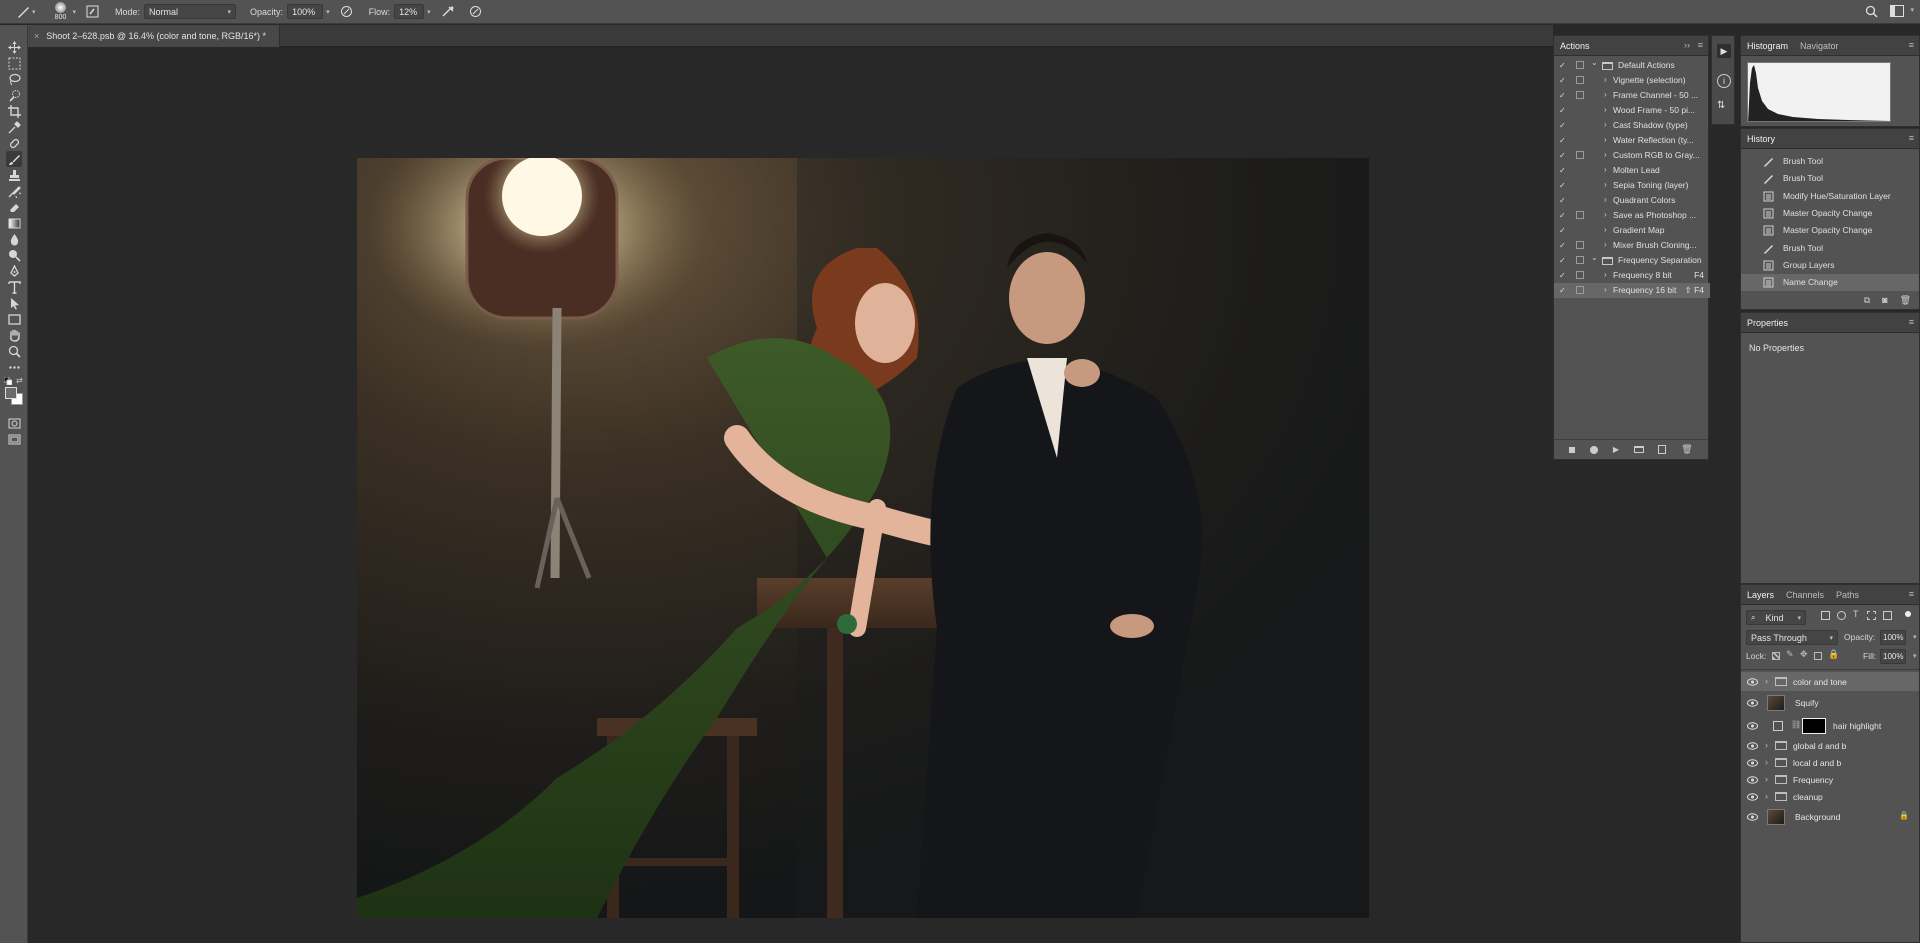 The height and width of the screenshot is (943, 1920). Describe the element at coordinates (61, 12) in the screenshot. I see `brush-size-preview: 800` at that location.